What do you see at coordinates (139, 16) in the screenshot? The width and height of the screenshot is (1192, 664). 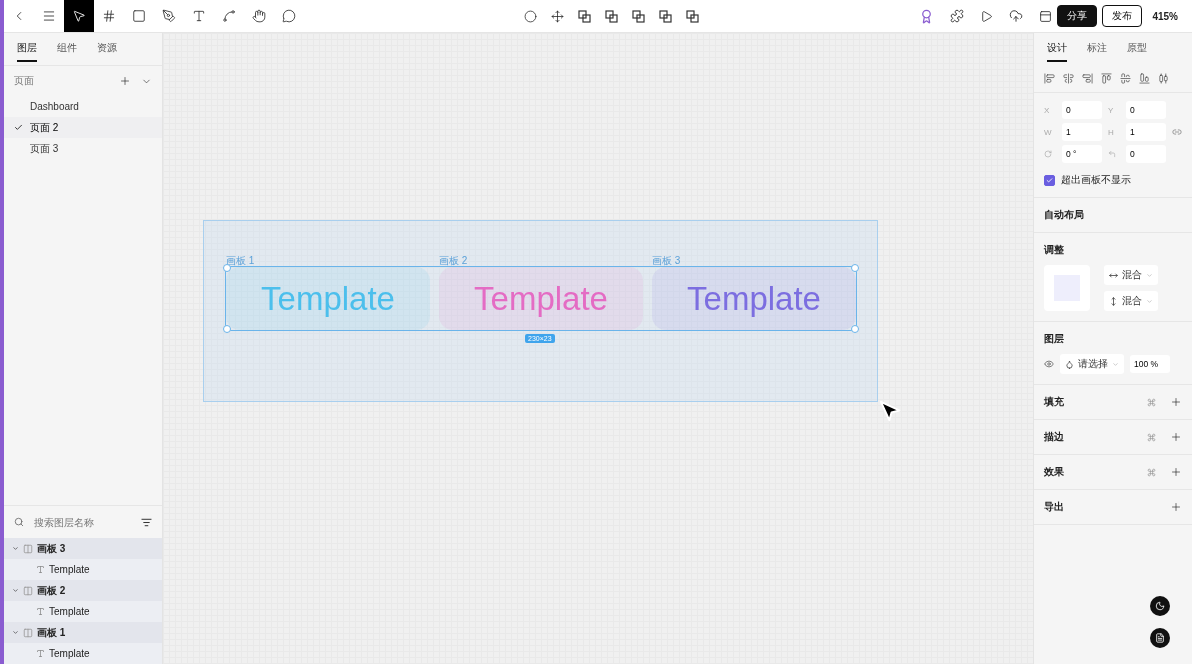 I see `rectangle-icon` at bounding box center [139, 16].